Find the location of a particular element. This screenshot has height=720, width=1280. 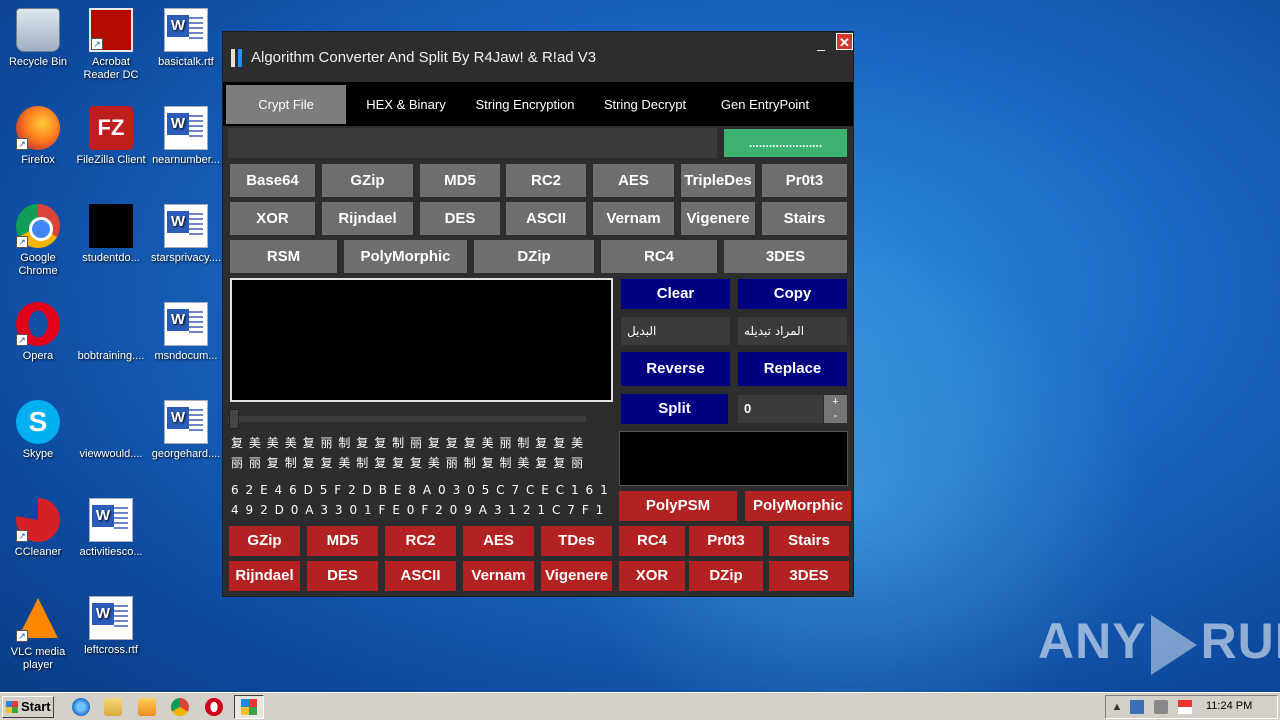

desktop-icon-label: Opera is located at coordinates (38, 356).